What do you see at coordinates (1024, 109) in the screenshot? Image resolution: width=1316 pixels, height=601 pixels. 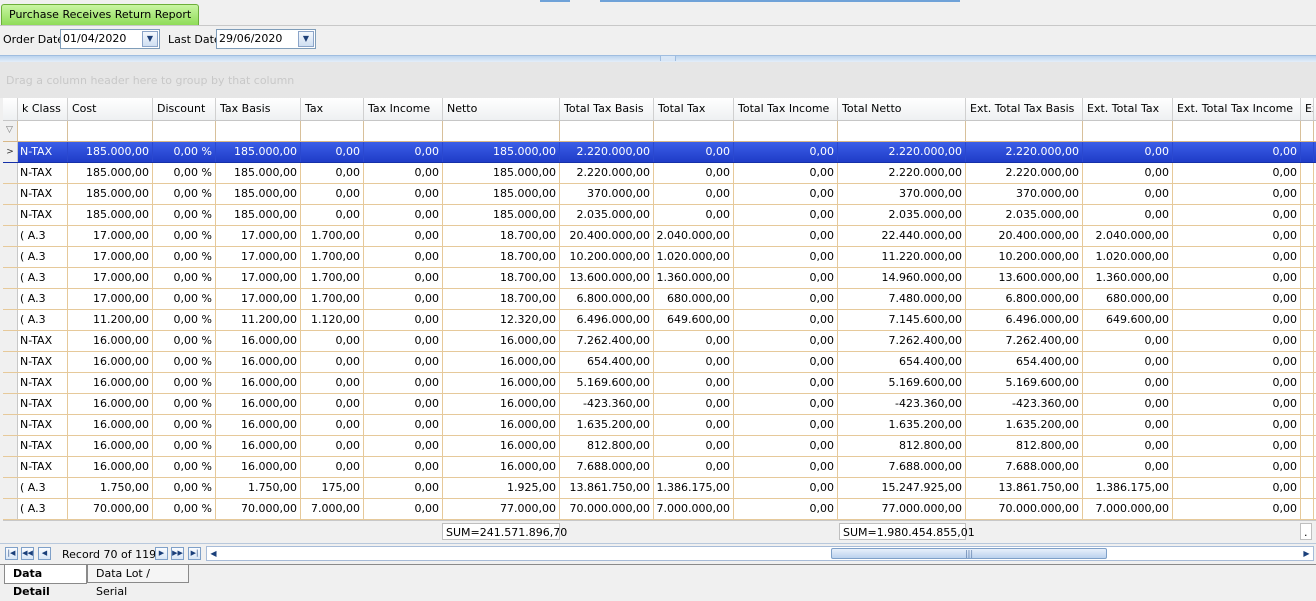 I see `column-header: Ext. Total Tax Basis` at bounding box center [1024, 109].